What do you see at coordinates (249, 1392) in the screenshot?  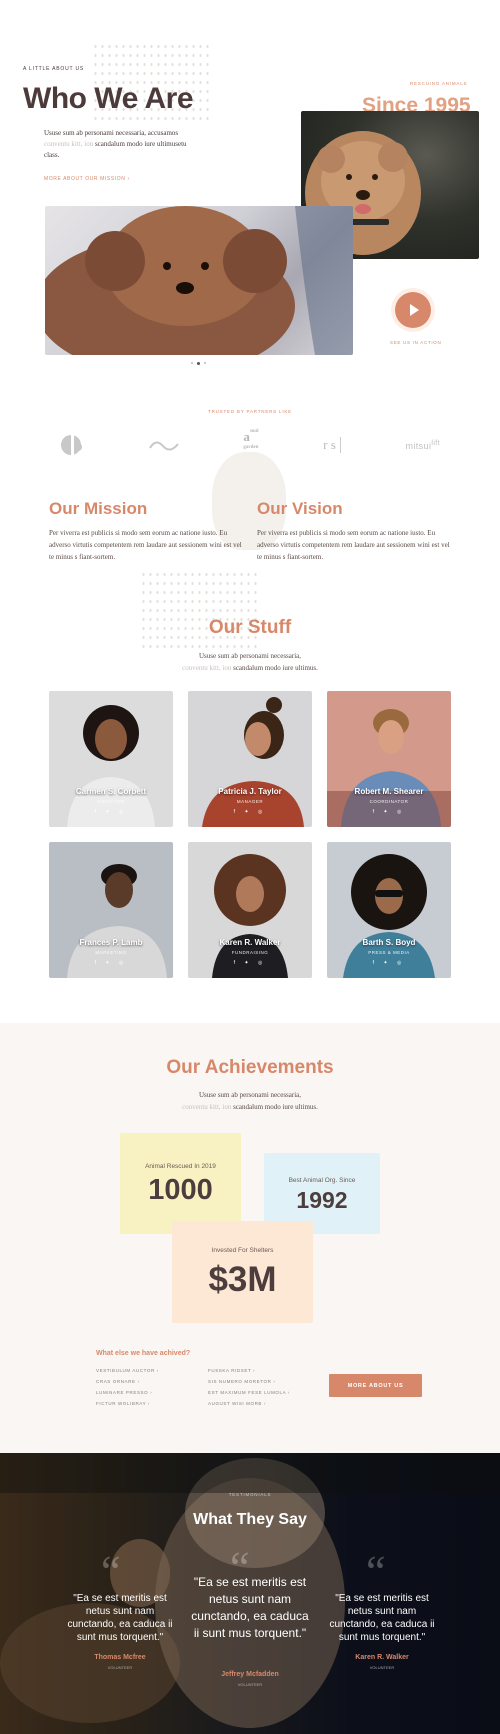 I see `achievement-link: EST MAXIMUM FESE LUMOLA ›` at bounding box center [249, 1392].